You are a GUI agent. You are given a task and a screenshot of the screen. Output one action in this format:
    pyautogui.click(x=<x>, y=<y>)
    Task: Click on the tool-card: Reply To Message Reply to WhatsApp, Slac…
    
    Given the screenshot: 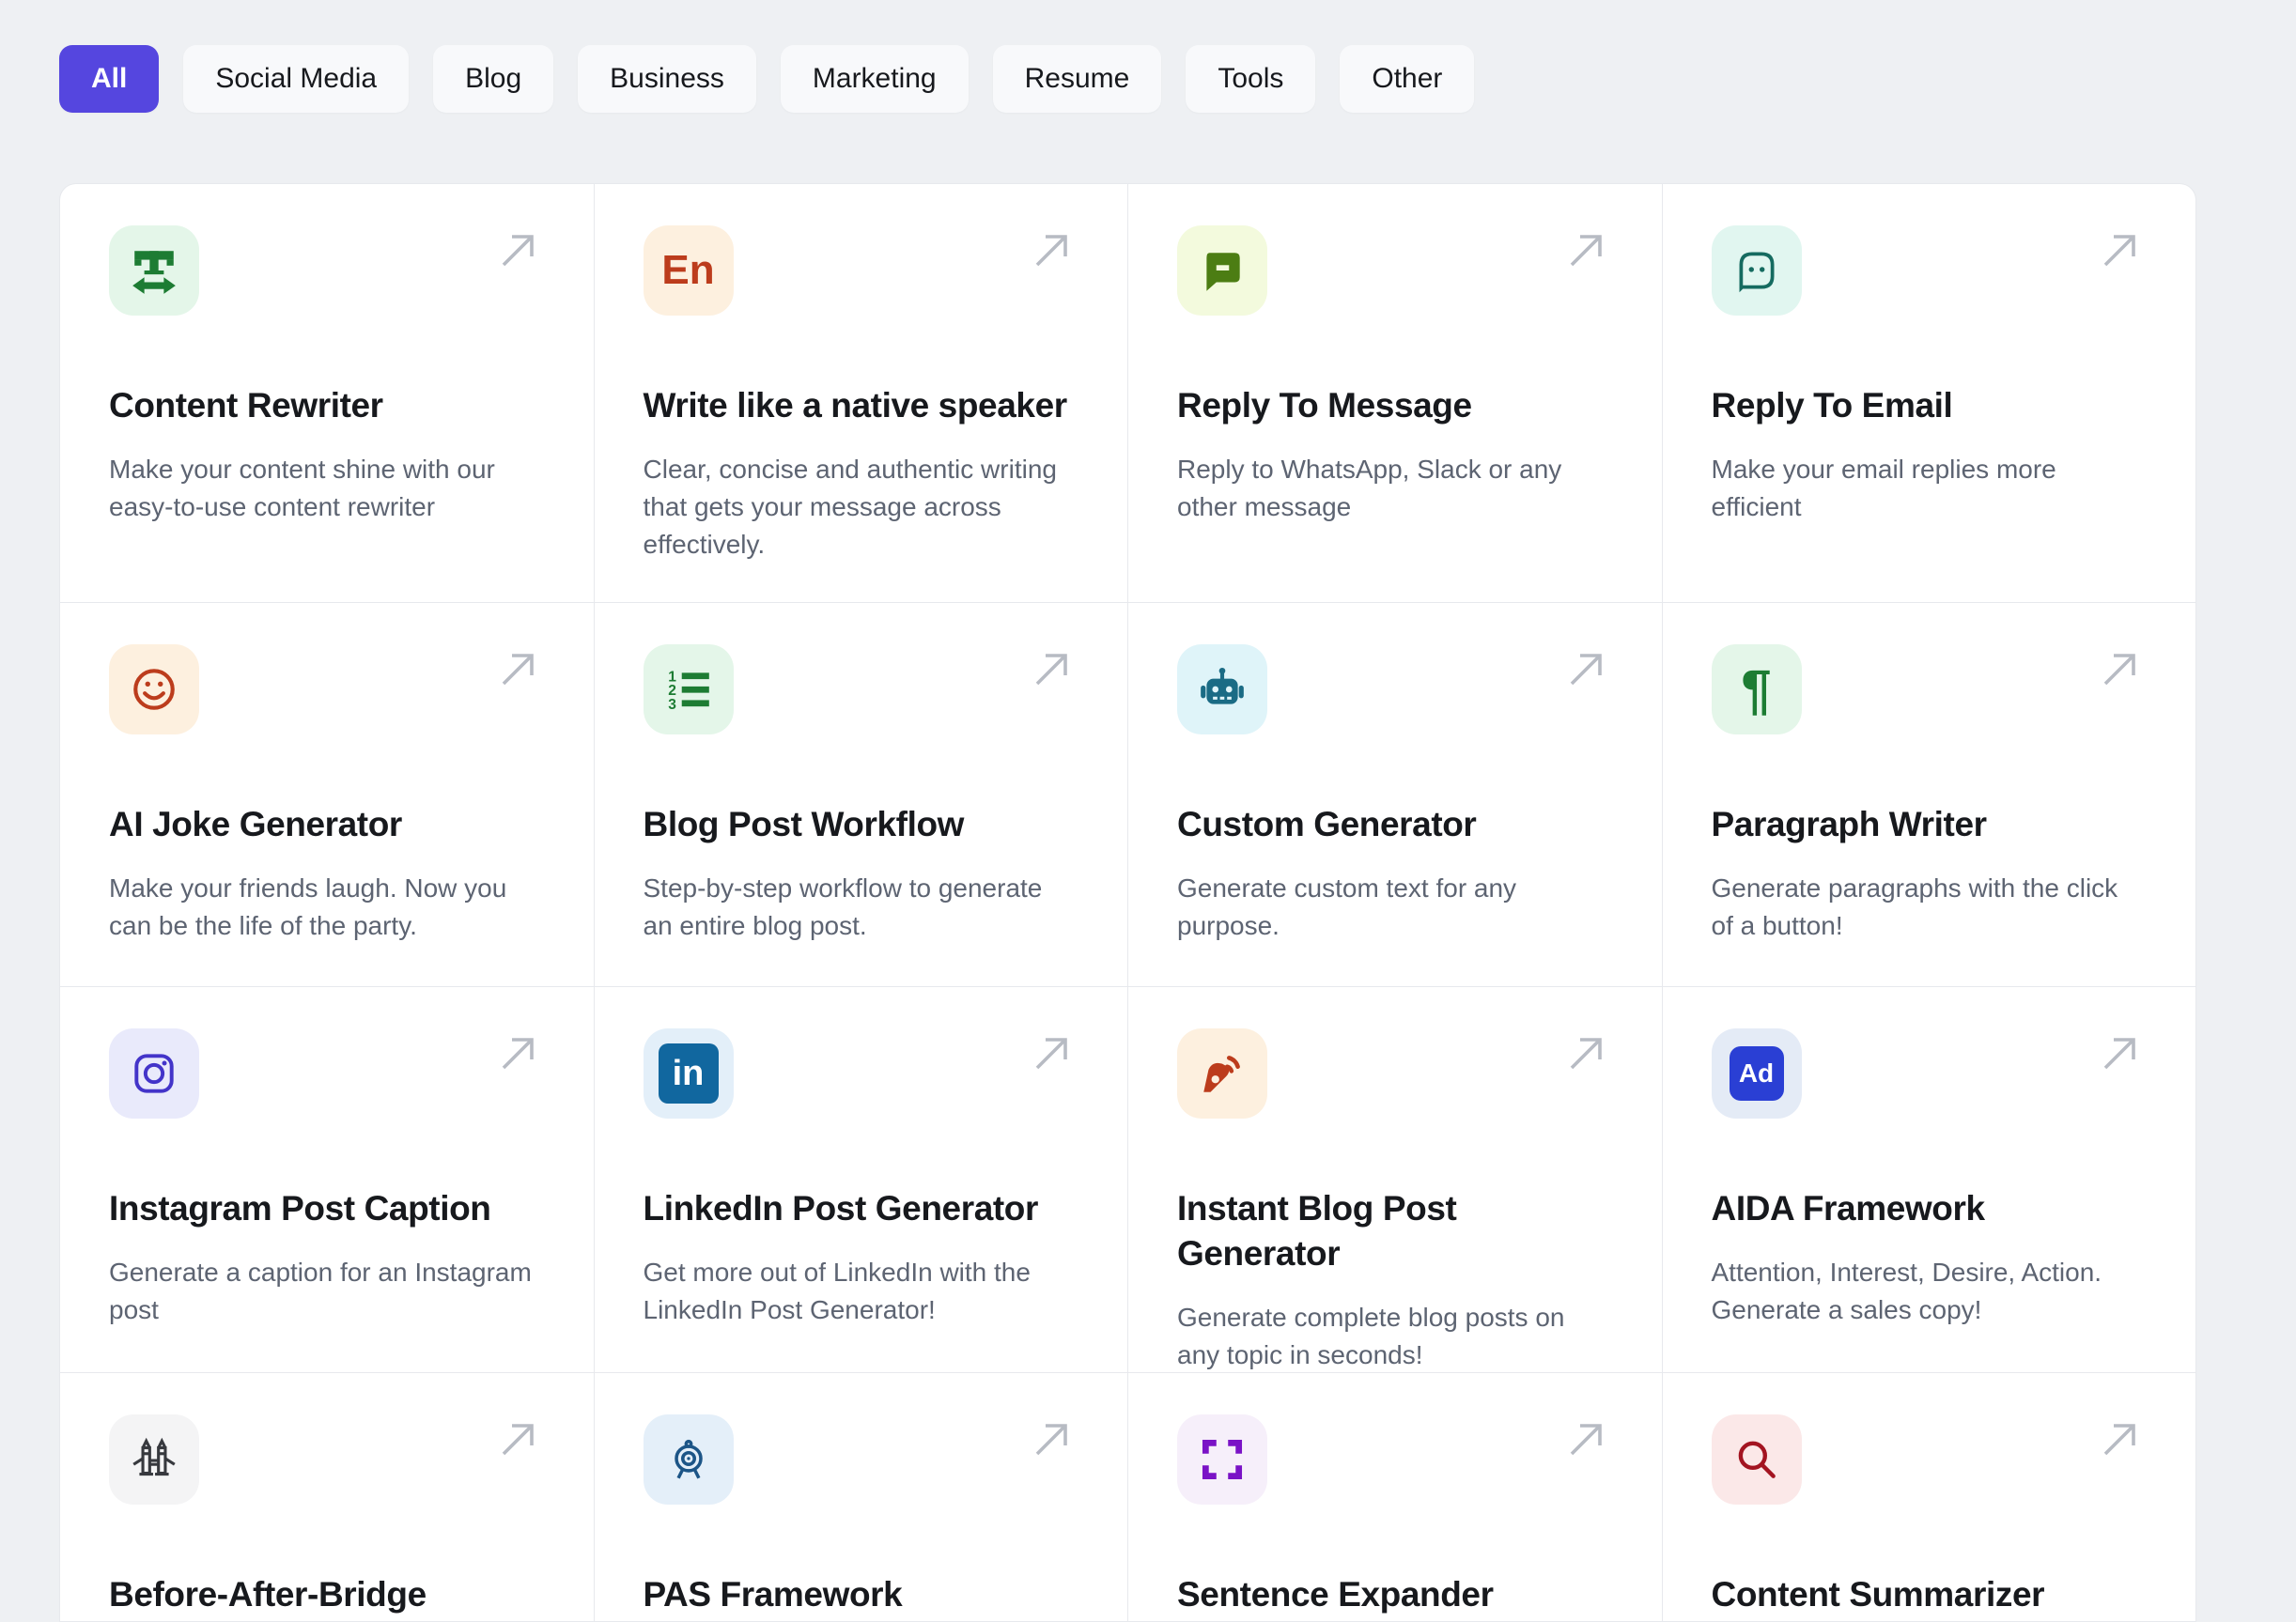 What is the action you would take?
    pyautogui.click(x=1395, y=393)
    